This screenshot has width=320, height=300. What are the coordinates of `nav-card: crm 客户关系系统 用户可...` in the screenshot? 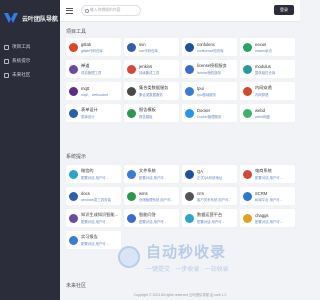 It's located at (209, 196).